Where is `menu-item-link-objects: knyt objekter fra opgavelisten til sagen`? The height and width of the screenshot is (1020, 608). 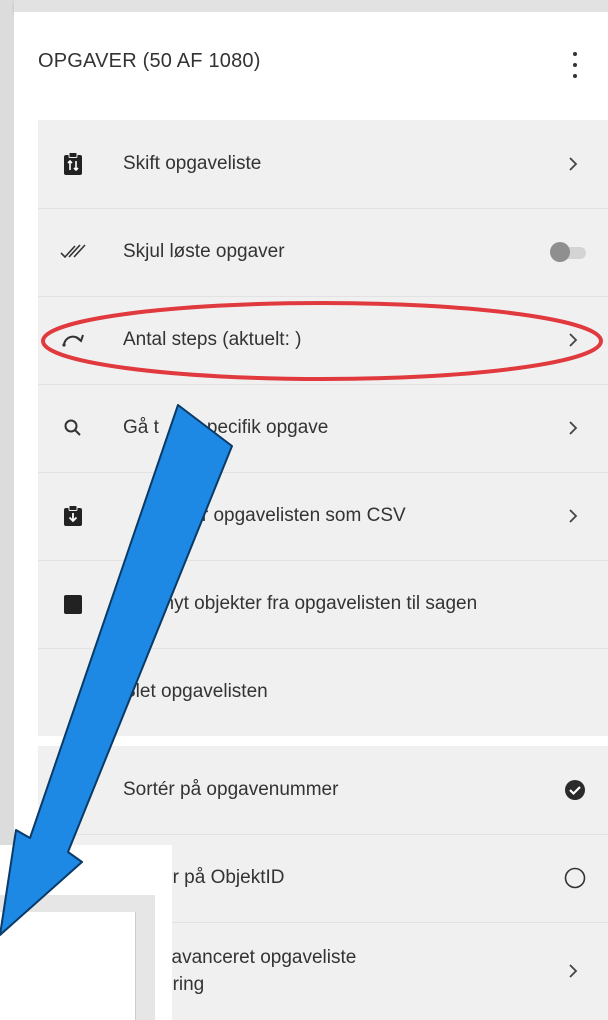
menu-item-link-objects: knyt objekter fra opgavelisten til sagen is located at coordinates (323, 604).